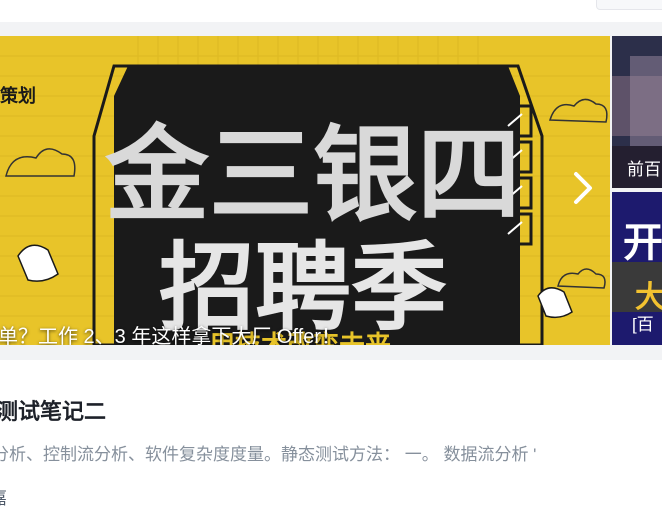 The image size is (662, 521). What do you see at coordinates (3, 496) in the screenshot?
I see `article-author: 嘉` at bounding box center [3, 496].